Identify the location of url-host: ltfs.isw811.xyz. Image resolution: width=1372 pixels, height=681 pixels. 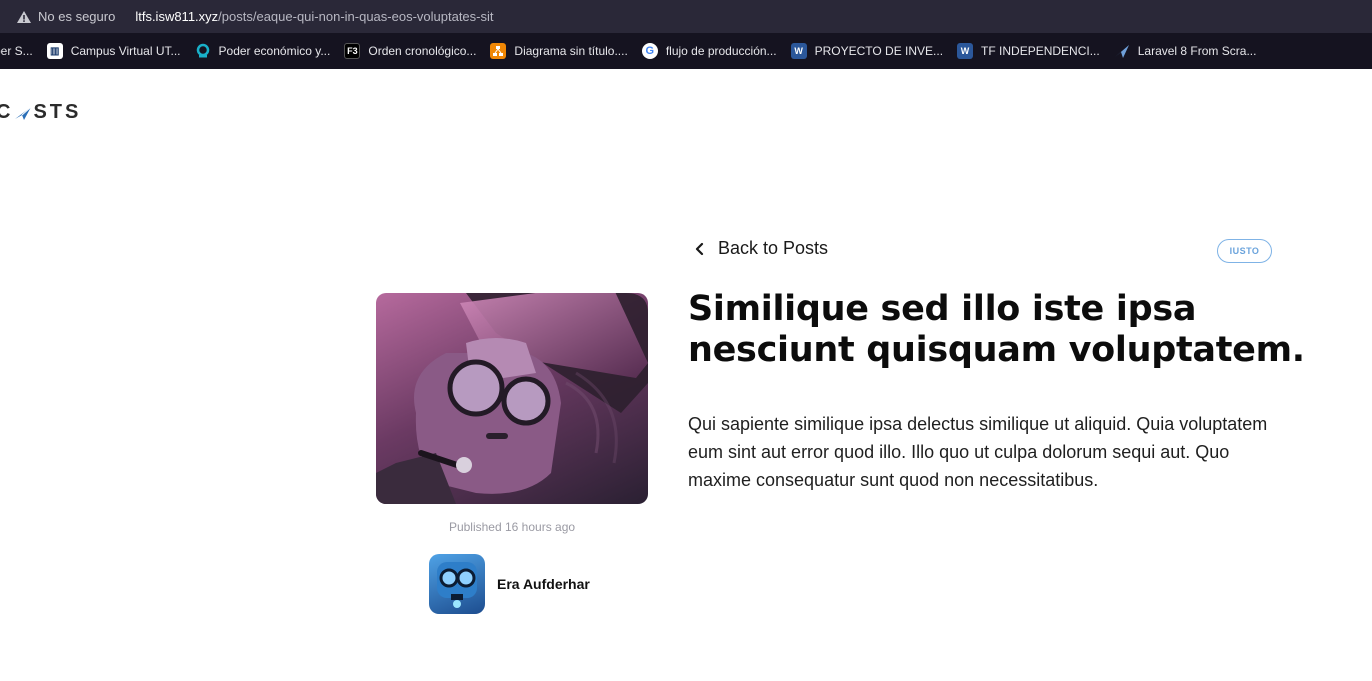
(177, 16).